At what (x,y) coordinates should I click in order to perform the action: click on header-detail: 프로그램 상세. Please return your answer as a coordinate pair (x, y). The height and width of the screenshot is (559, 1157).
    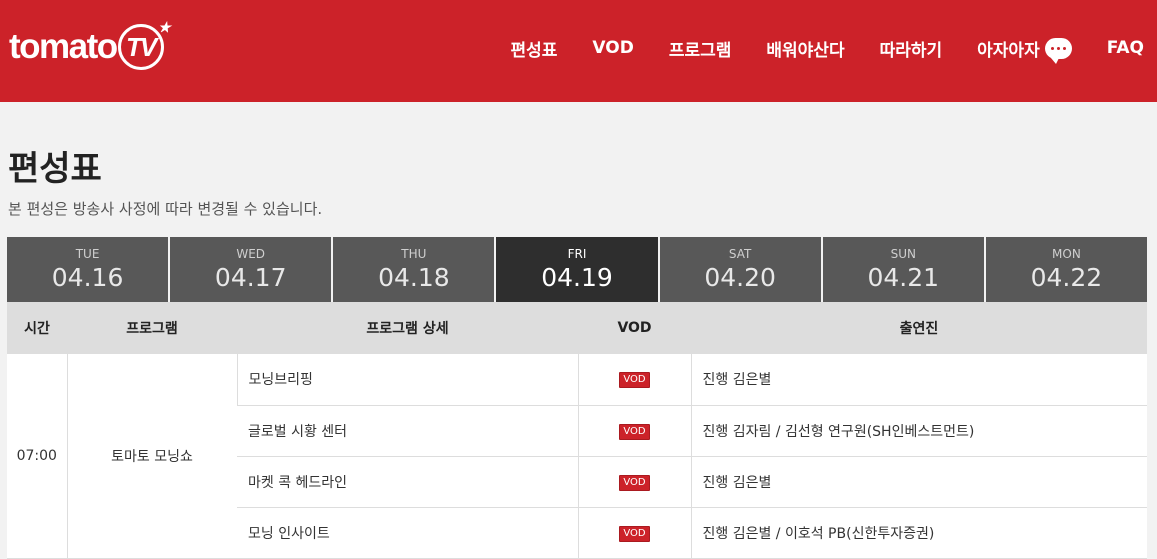
    Looking at the image, I should click on (407, 328).